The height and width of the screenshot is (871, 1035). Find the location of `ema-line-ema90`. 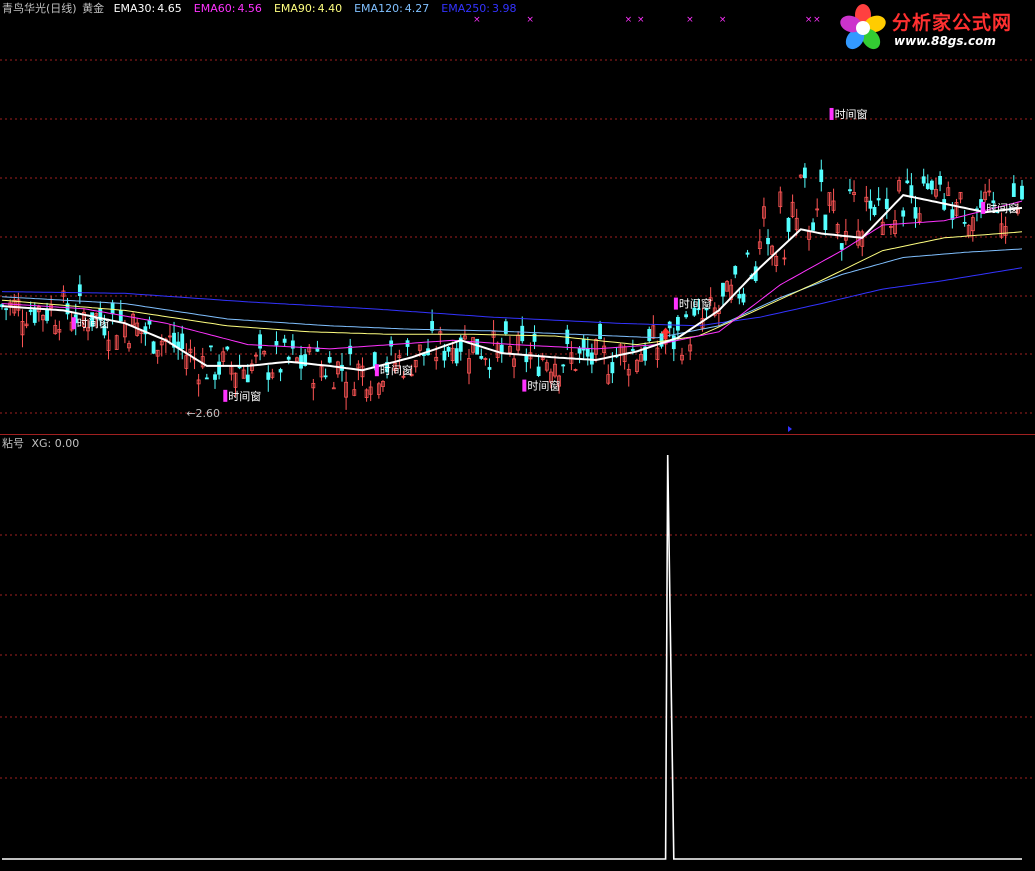

ema-line-ema90 is located at coordinates (512, 288).